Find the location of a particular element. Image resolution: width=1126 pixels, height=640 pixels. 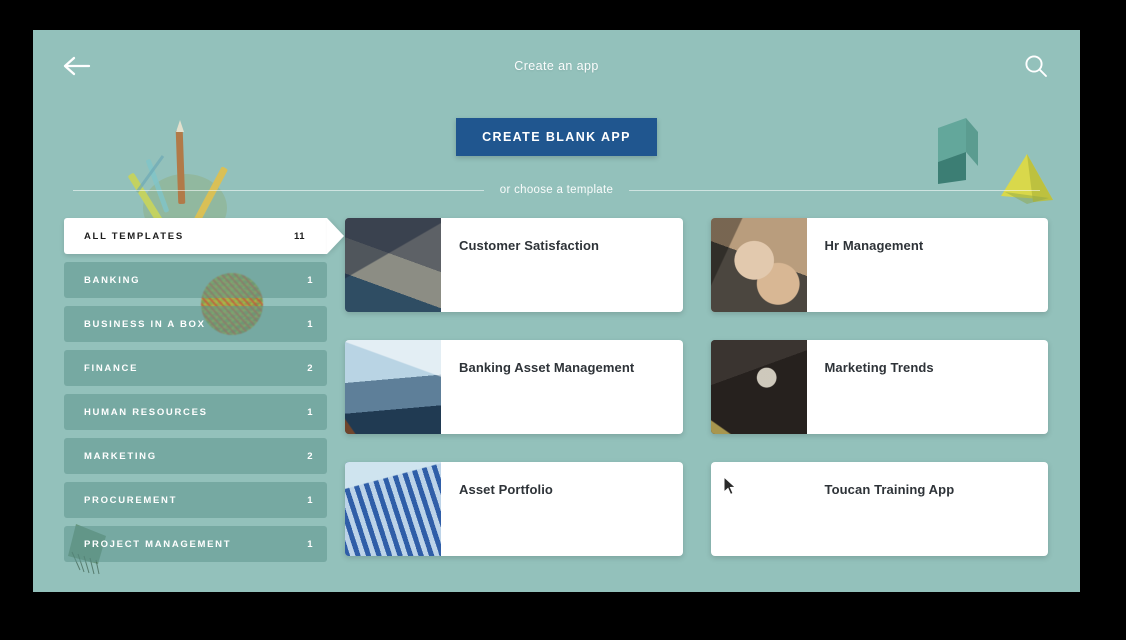

sidebar-item-label: PROCUREMENT is located at coordinates (131, 500).